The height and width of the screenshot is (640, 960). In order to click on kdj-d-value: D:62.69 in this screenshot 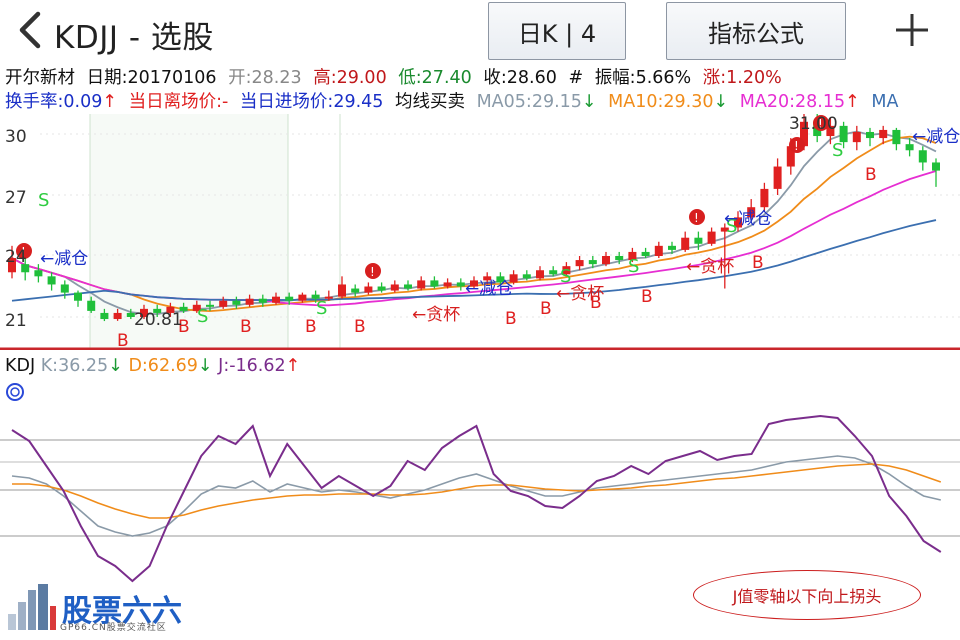, I will do `click(163, 366)`.